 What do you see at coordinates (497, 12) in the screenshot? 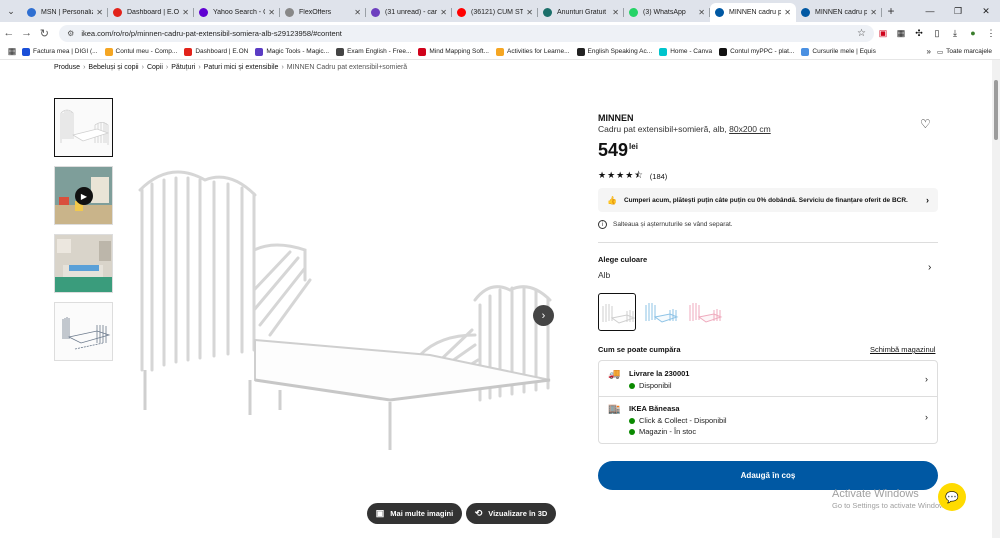
I see `tab-title: (36121) CUM STI` at bounding box center [497, 12].